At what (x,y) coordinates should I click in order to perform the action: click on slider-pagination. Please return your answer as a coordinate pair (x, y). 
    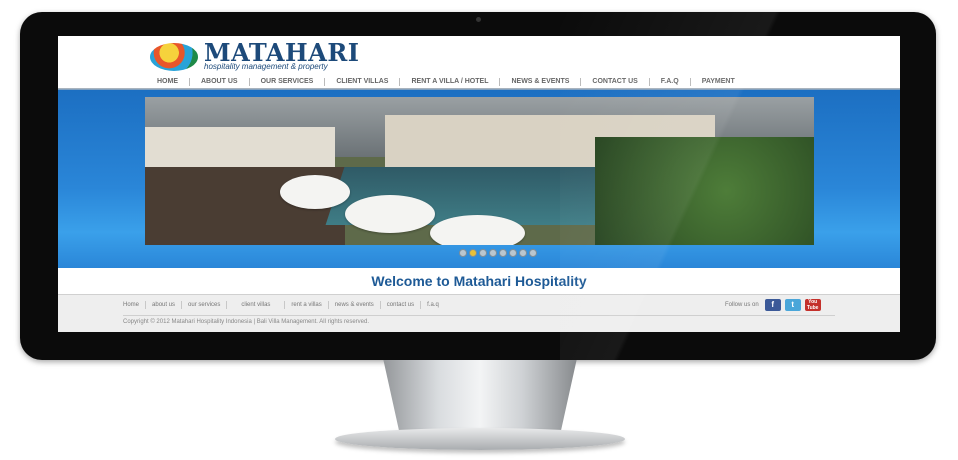
    Looking at the image, I should click on (498, 253).